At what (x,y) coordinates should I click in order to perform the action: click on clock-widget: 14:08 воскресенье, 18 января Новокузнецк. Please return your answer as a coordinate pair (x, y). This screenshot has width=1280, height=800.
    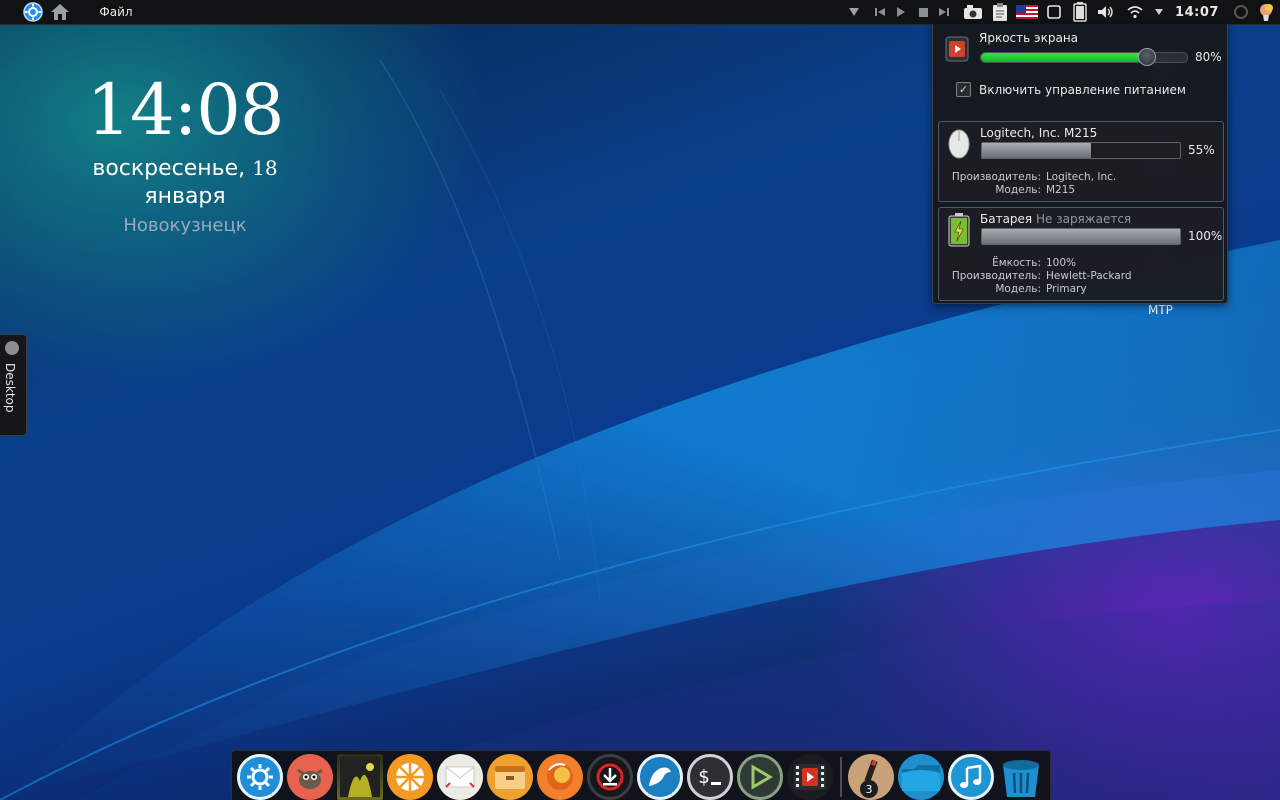
    Looking at the image, I should click on (185, 153).